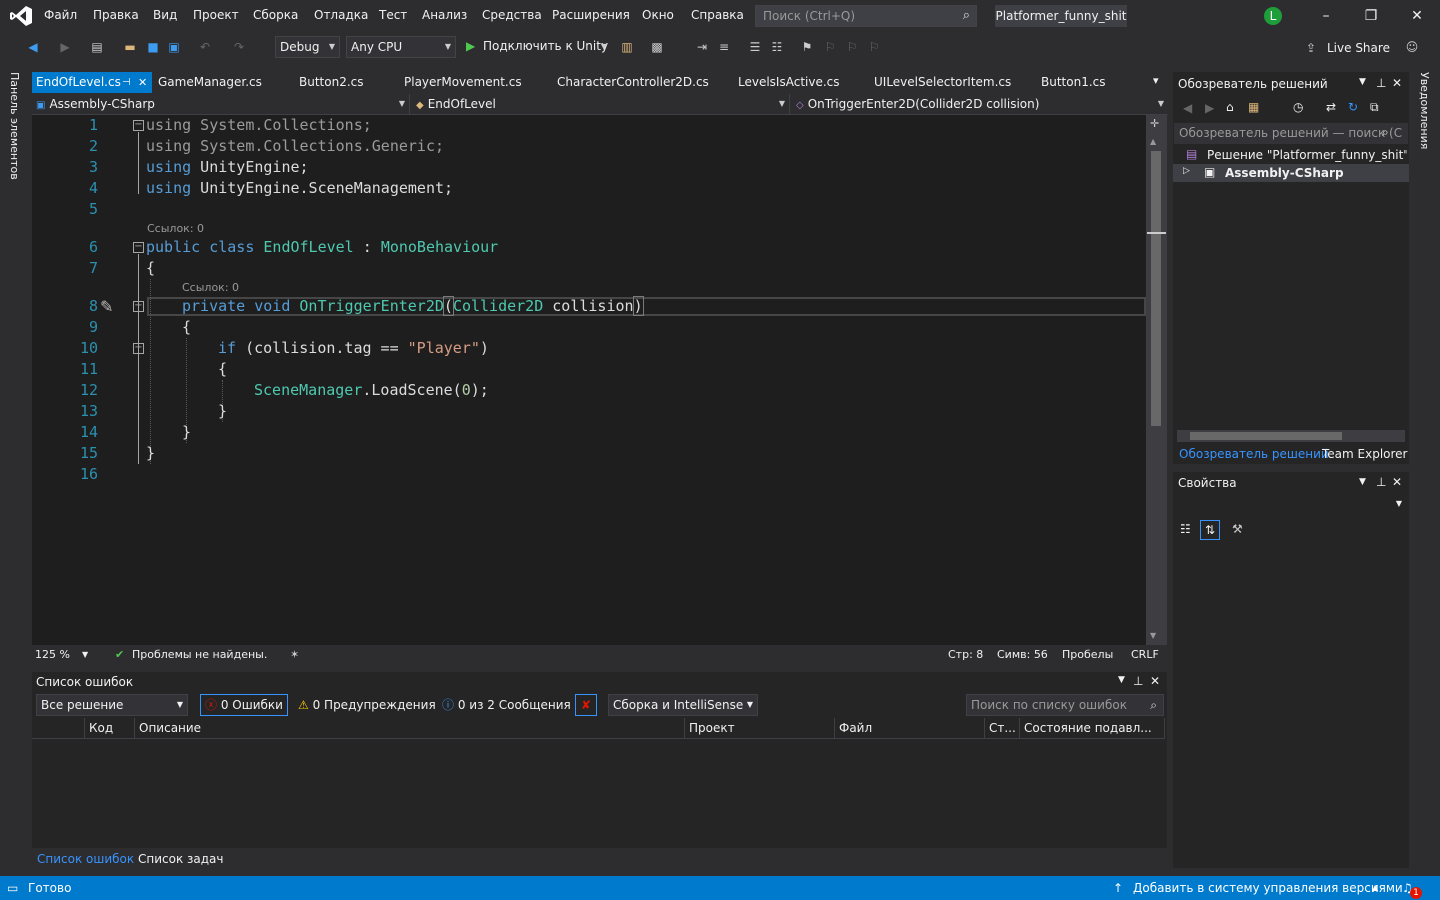 The height and width of the screenshot is (900, 1440). I want to click on menu-project: Проект, so click(216, 17).